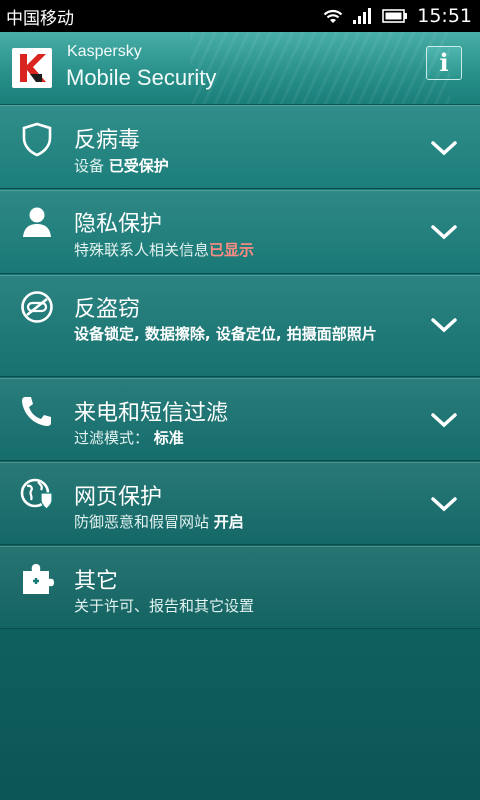 This screenshot has width=480, height=800. Describe the element at coordinates (363, 16) in the screenshot. I see `signal-icon` at that location.